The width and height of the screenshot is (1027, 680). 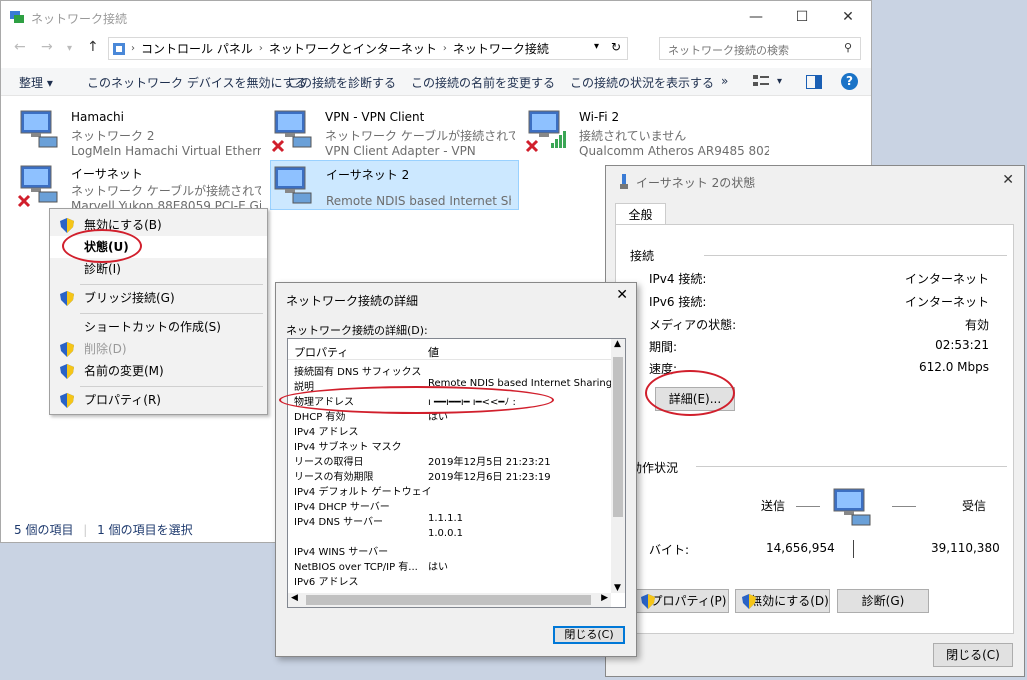 I want to click on row-key: リースの有効期限, so click(x=334, y=477).